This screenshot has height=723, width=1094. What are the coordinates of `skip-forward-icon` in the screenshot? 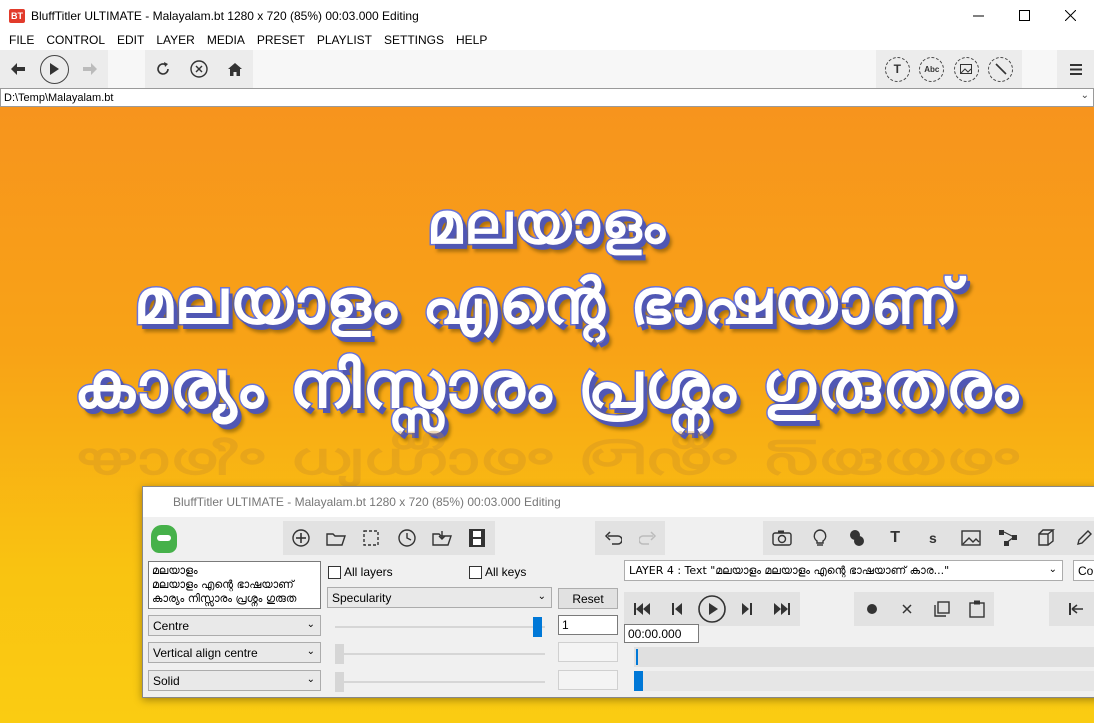 It's located at (782, 609).